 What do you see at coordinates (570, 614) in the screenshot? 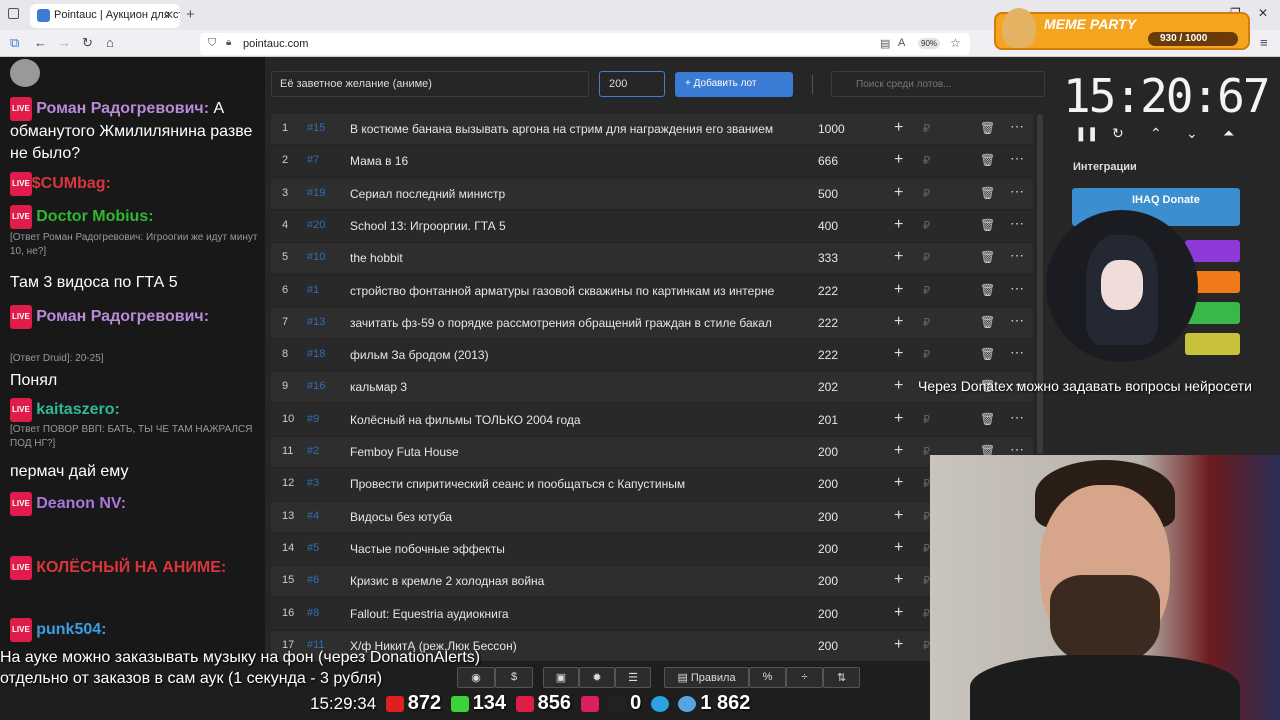
I see `lot-title: Fallout: Equestria аудиокнига` at bounding box center [570, 614].